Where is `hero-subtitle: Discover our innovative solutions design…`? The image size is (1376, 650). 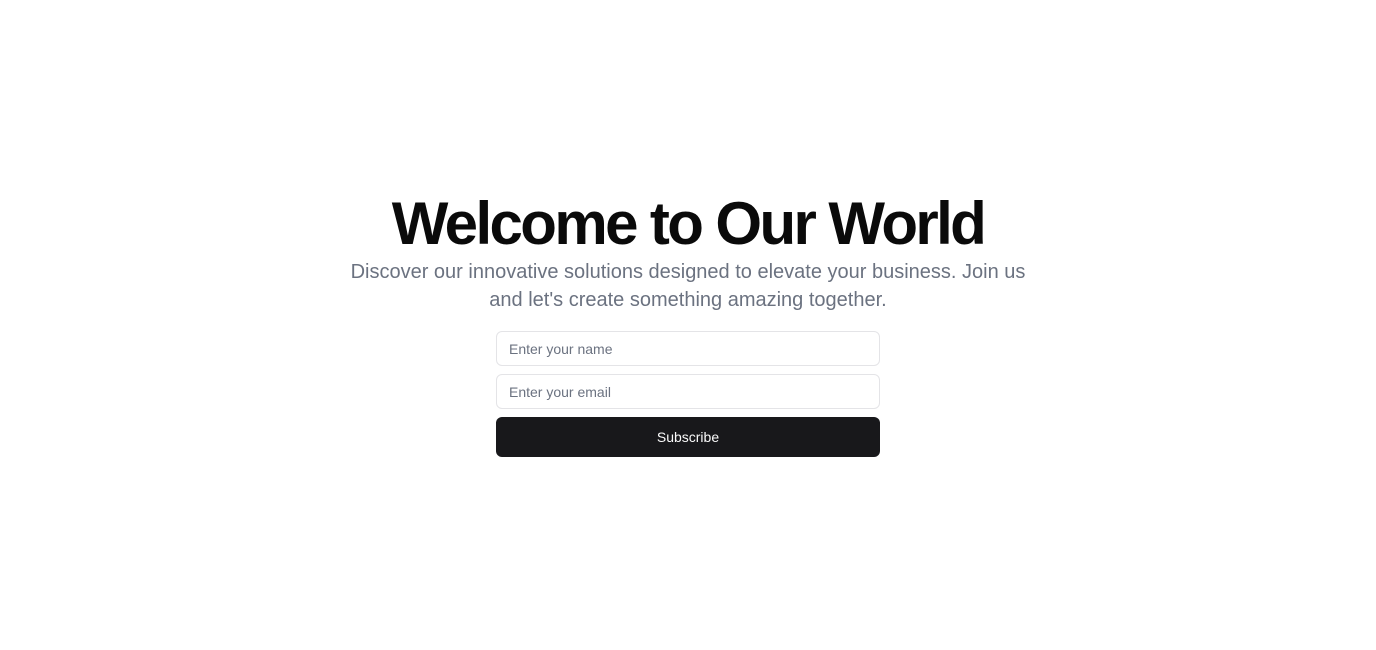 hero-subtitle: Discover our innovative solutions design… is located at coordinates (688, 286).